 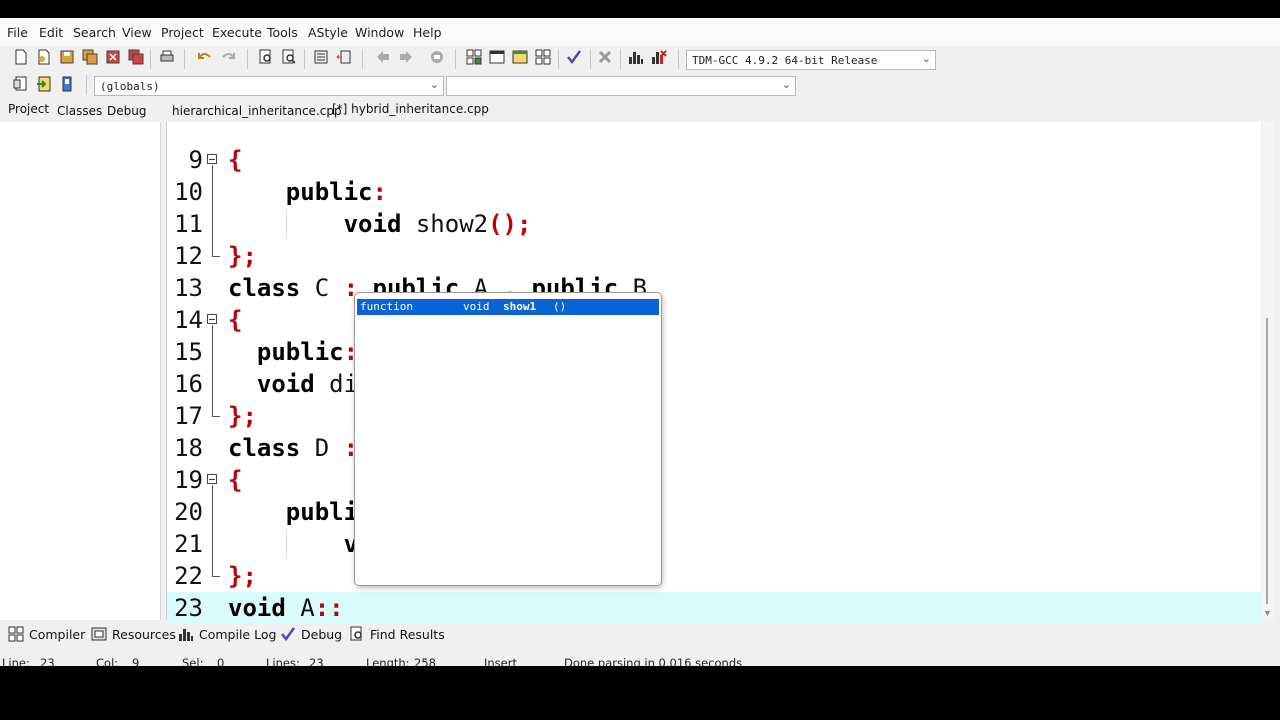 What do you see at coordinates (410, 109) in the screenshot?
I see `tab-hybrid-inheritance: [*] hybrid_inheritance.cpp` at bounding box center [410, 109].